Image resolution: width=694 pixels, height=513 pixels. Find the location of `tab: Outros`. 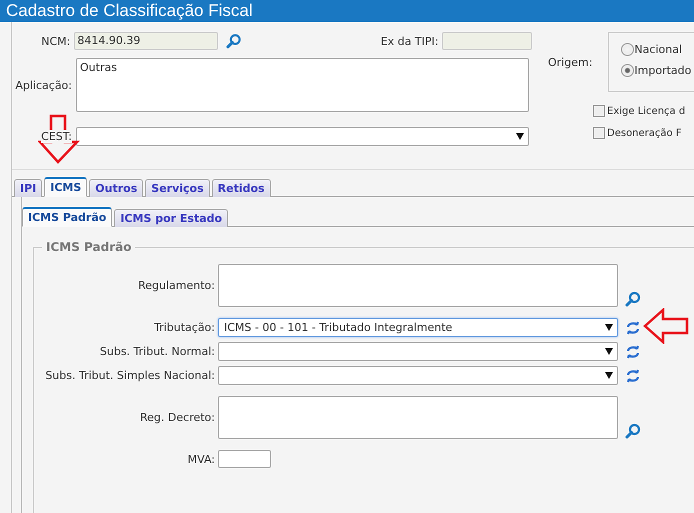

tab: Outros is located at coordinates (116, 188).